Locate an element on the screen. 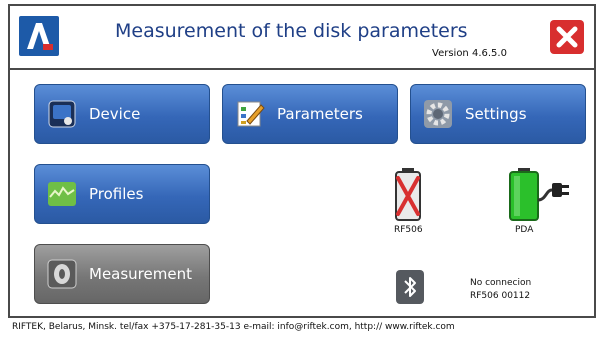 This screenshot has width=606, height=340. close-icon is located at coordinates (567, 37).